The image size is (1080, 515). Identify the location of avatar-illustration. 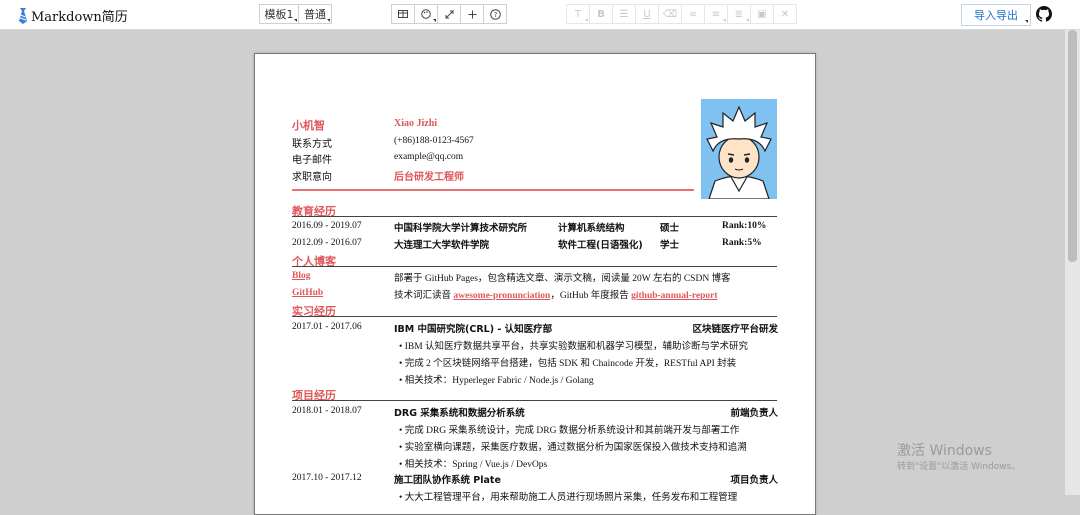
(739, 149).